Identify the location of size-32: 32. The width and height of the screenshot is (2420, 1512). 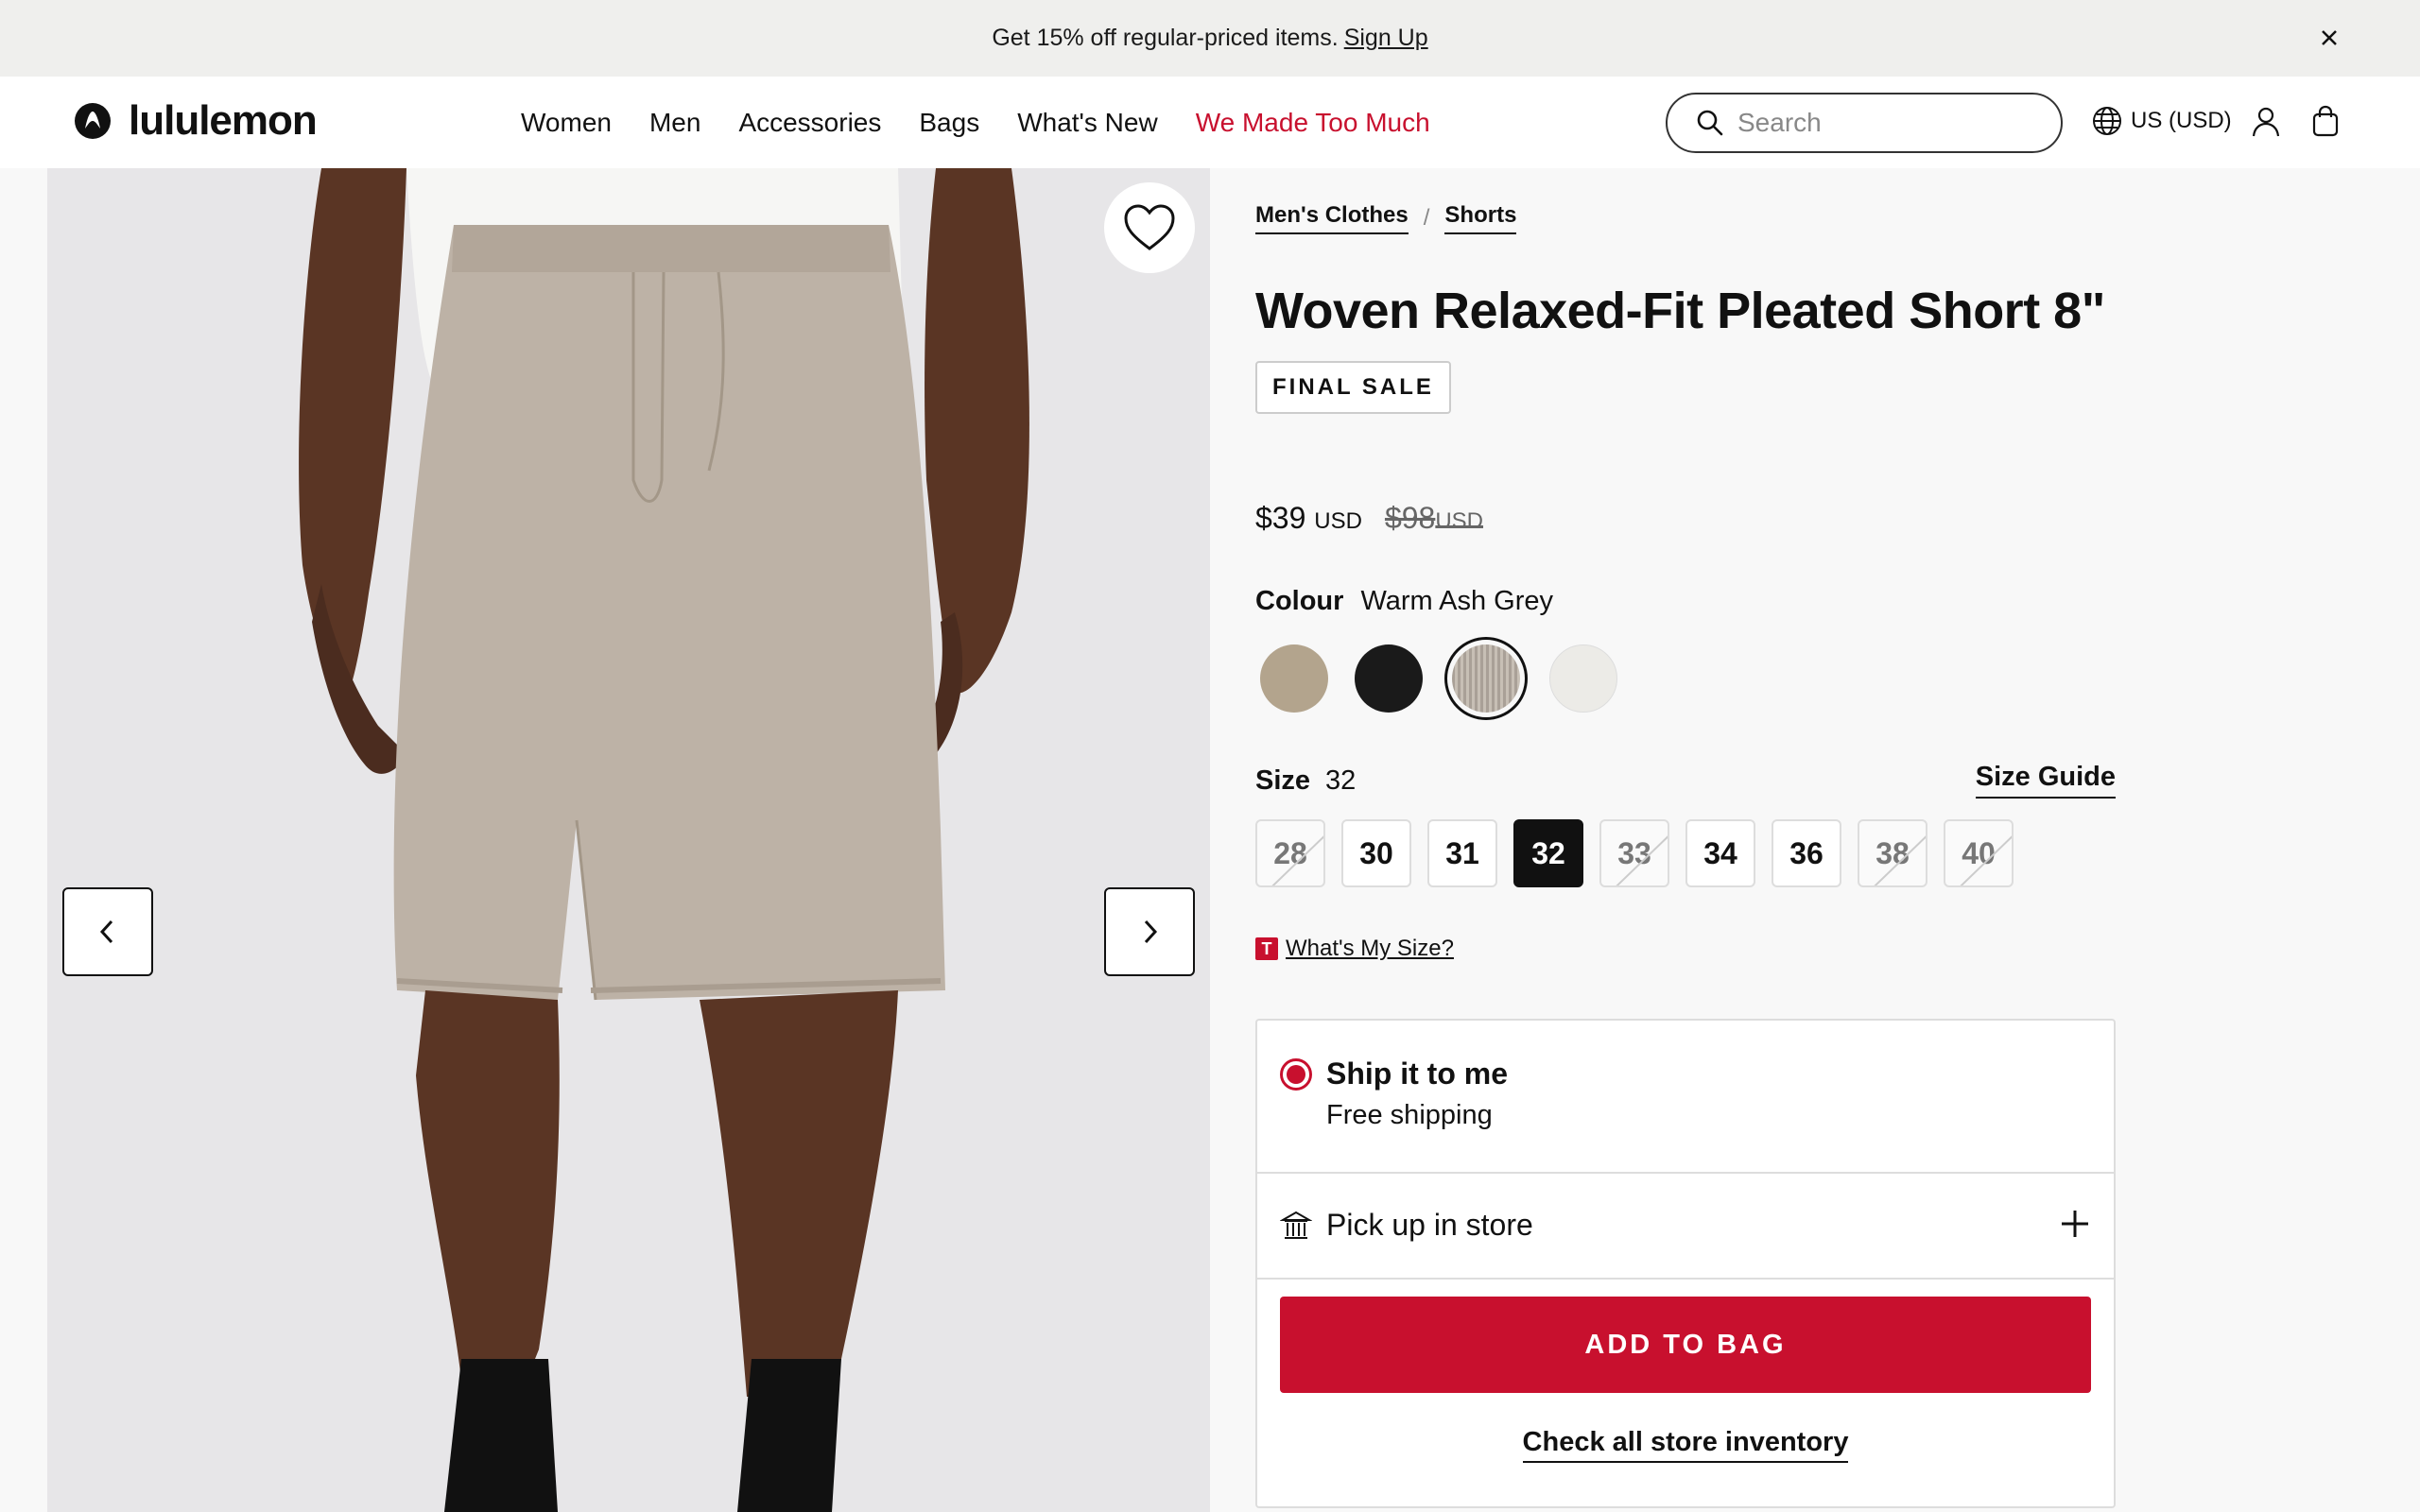
(1548, 853).